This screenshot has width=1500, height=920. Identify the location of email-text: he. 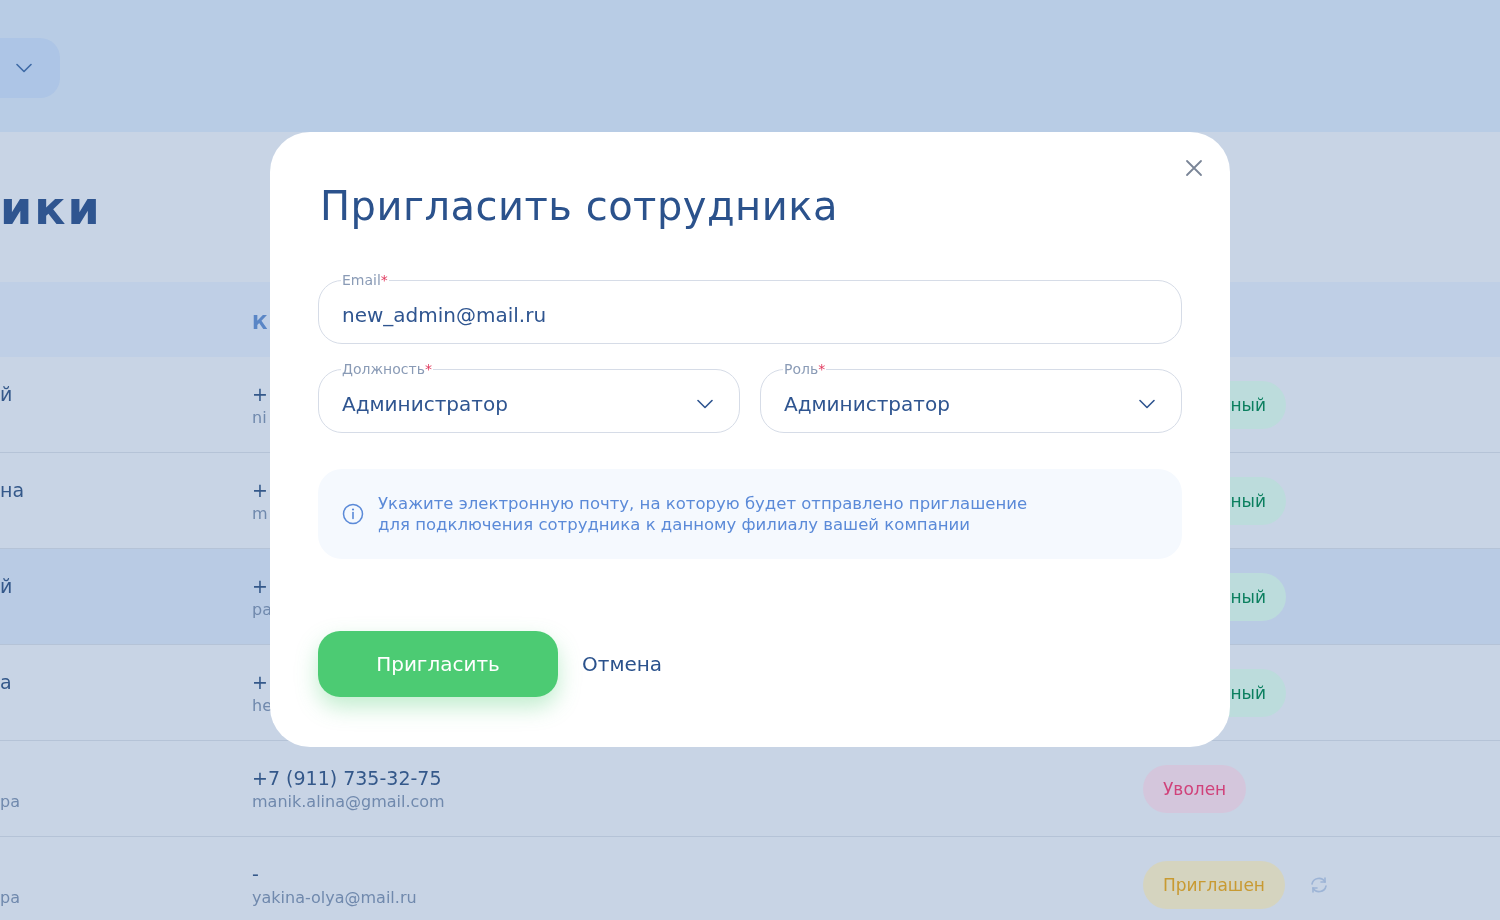
(262, 705).